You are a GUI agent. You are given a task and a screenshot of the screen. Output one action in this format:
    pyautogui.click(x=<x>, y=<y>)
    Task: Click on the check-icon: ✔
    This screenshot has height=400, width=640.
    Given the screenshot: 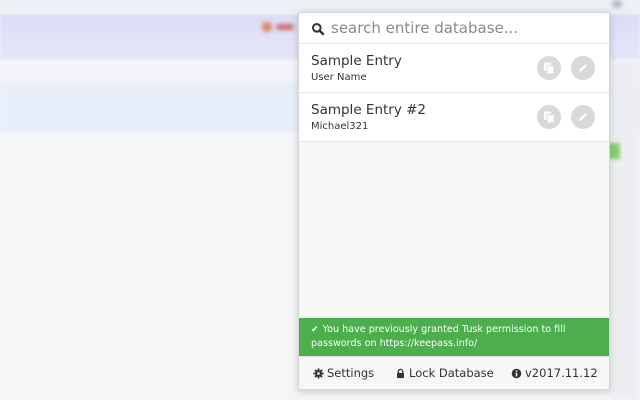 What is the action you would take?
    pyautogui.click(x=315, y=330)
    